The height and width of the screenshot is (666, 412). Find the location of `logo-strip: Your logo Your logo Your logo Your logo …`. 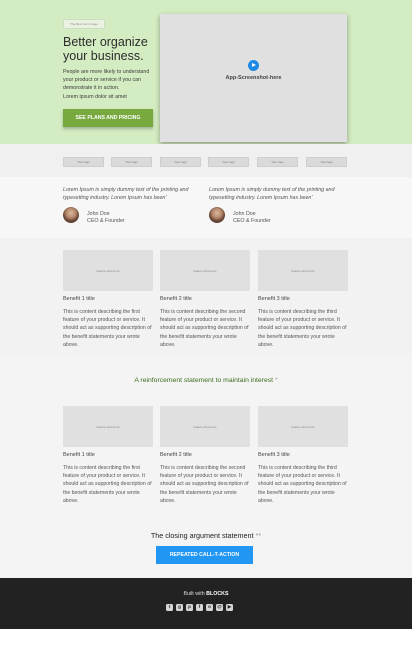

logo-strip: Your logo Your logo Your logo Your logo … is located at coordinates (206, 160).